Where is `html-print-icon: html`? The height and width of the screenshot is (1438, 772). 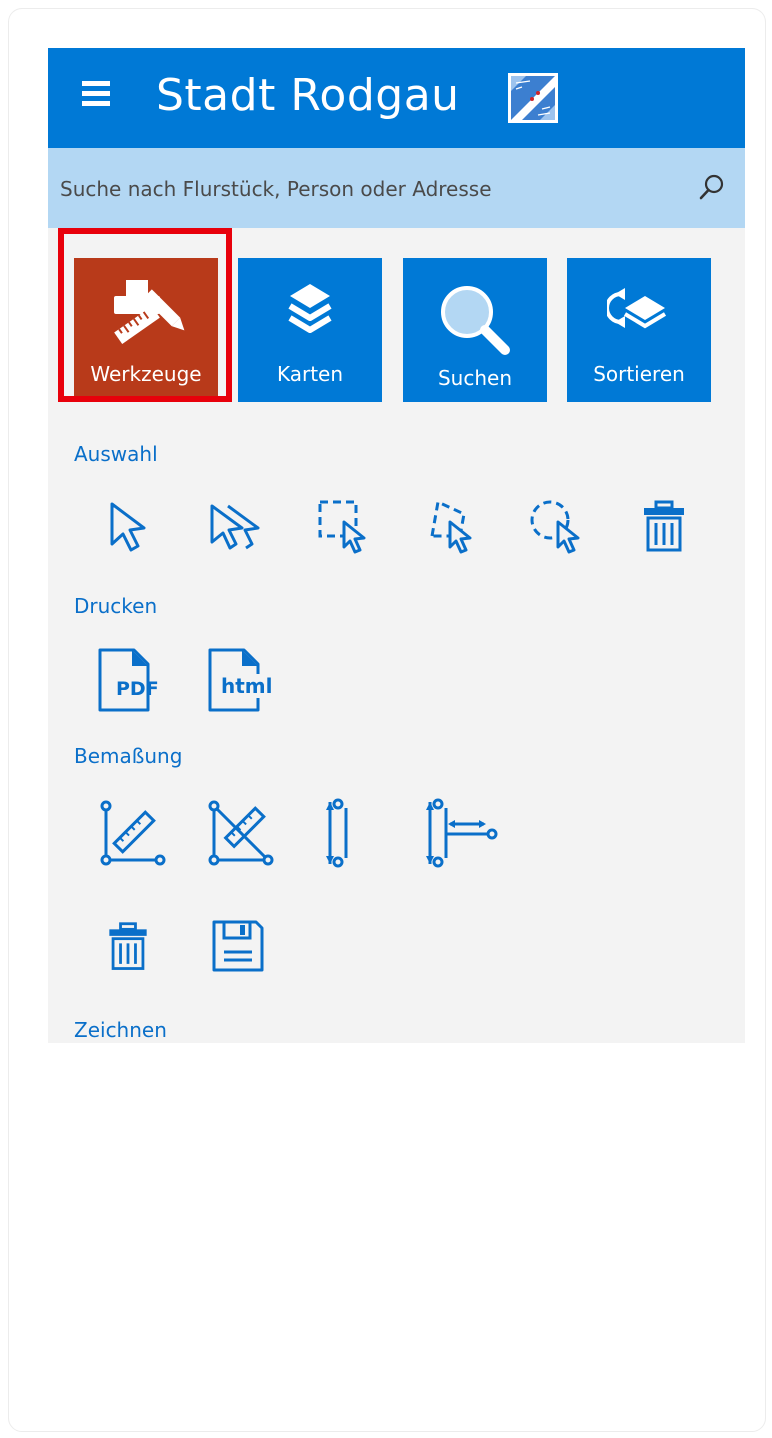
html-print-icon: html is located at coordinates (242, 681).